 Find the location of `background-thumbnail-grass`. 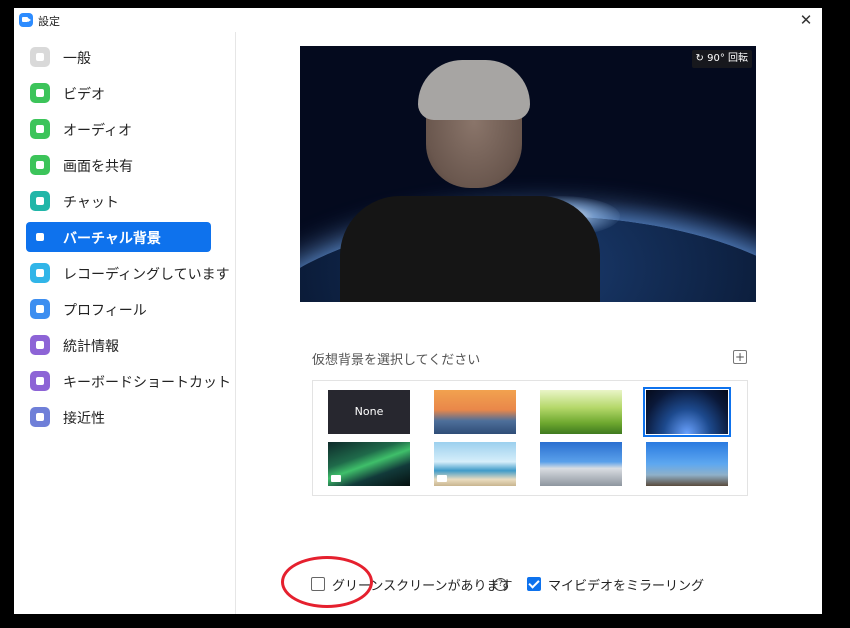

background-thumbnail-grass is located at coordinates (581, 412).